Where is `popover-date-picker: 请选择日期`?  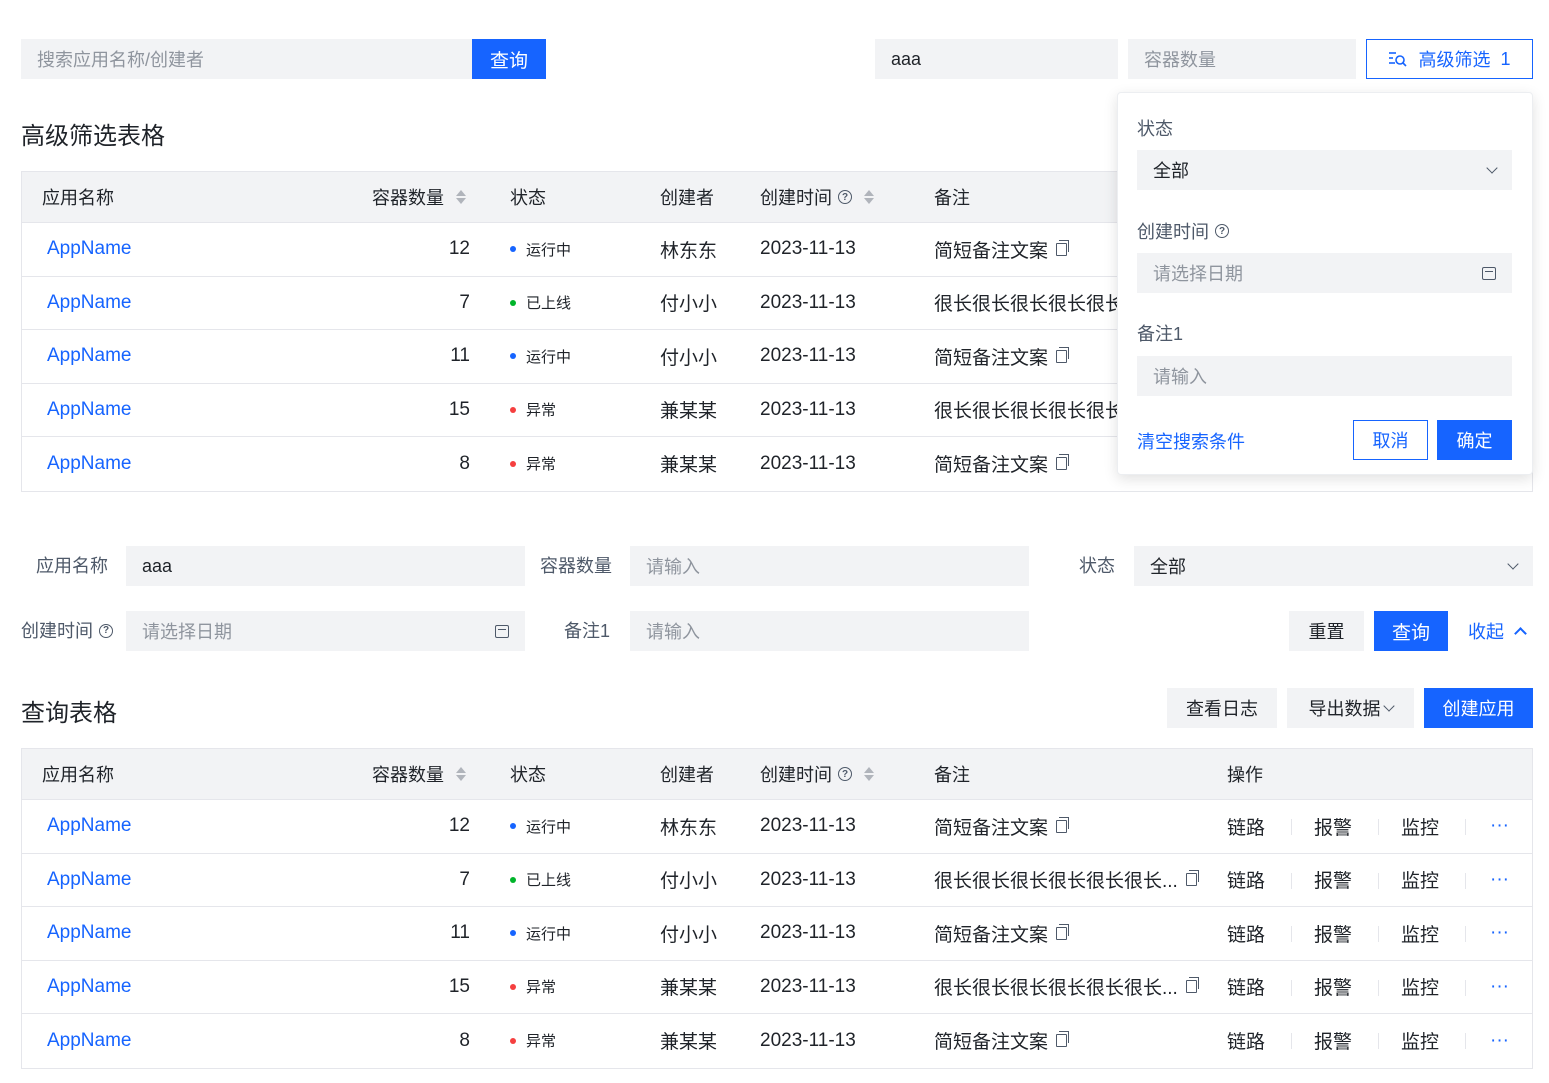
popover-date-picker: 请选择日期 is located at coordinates (1324, 273).